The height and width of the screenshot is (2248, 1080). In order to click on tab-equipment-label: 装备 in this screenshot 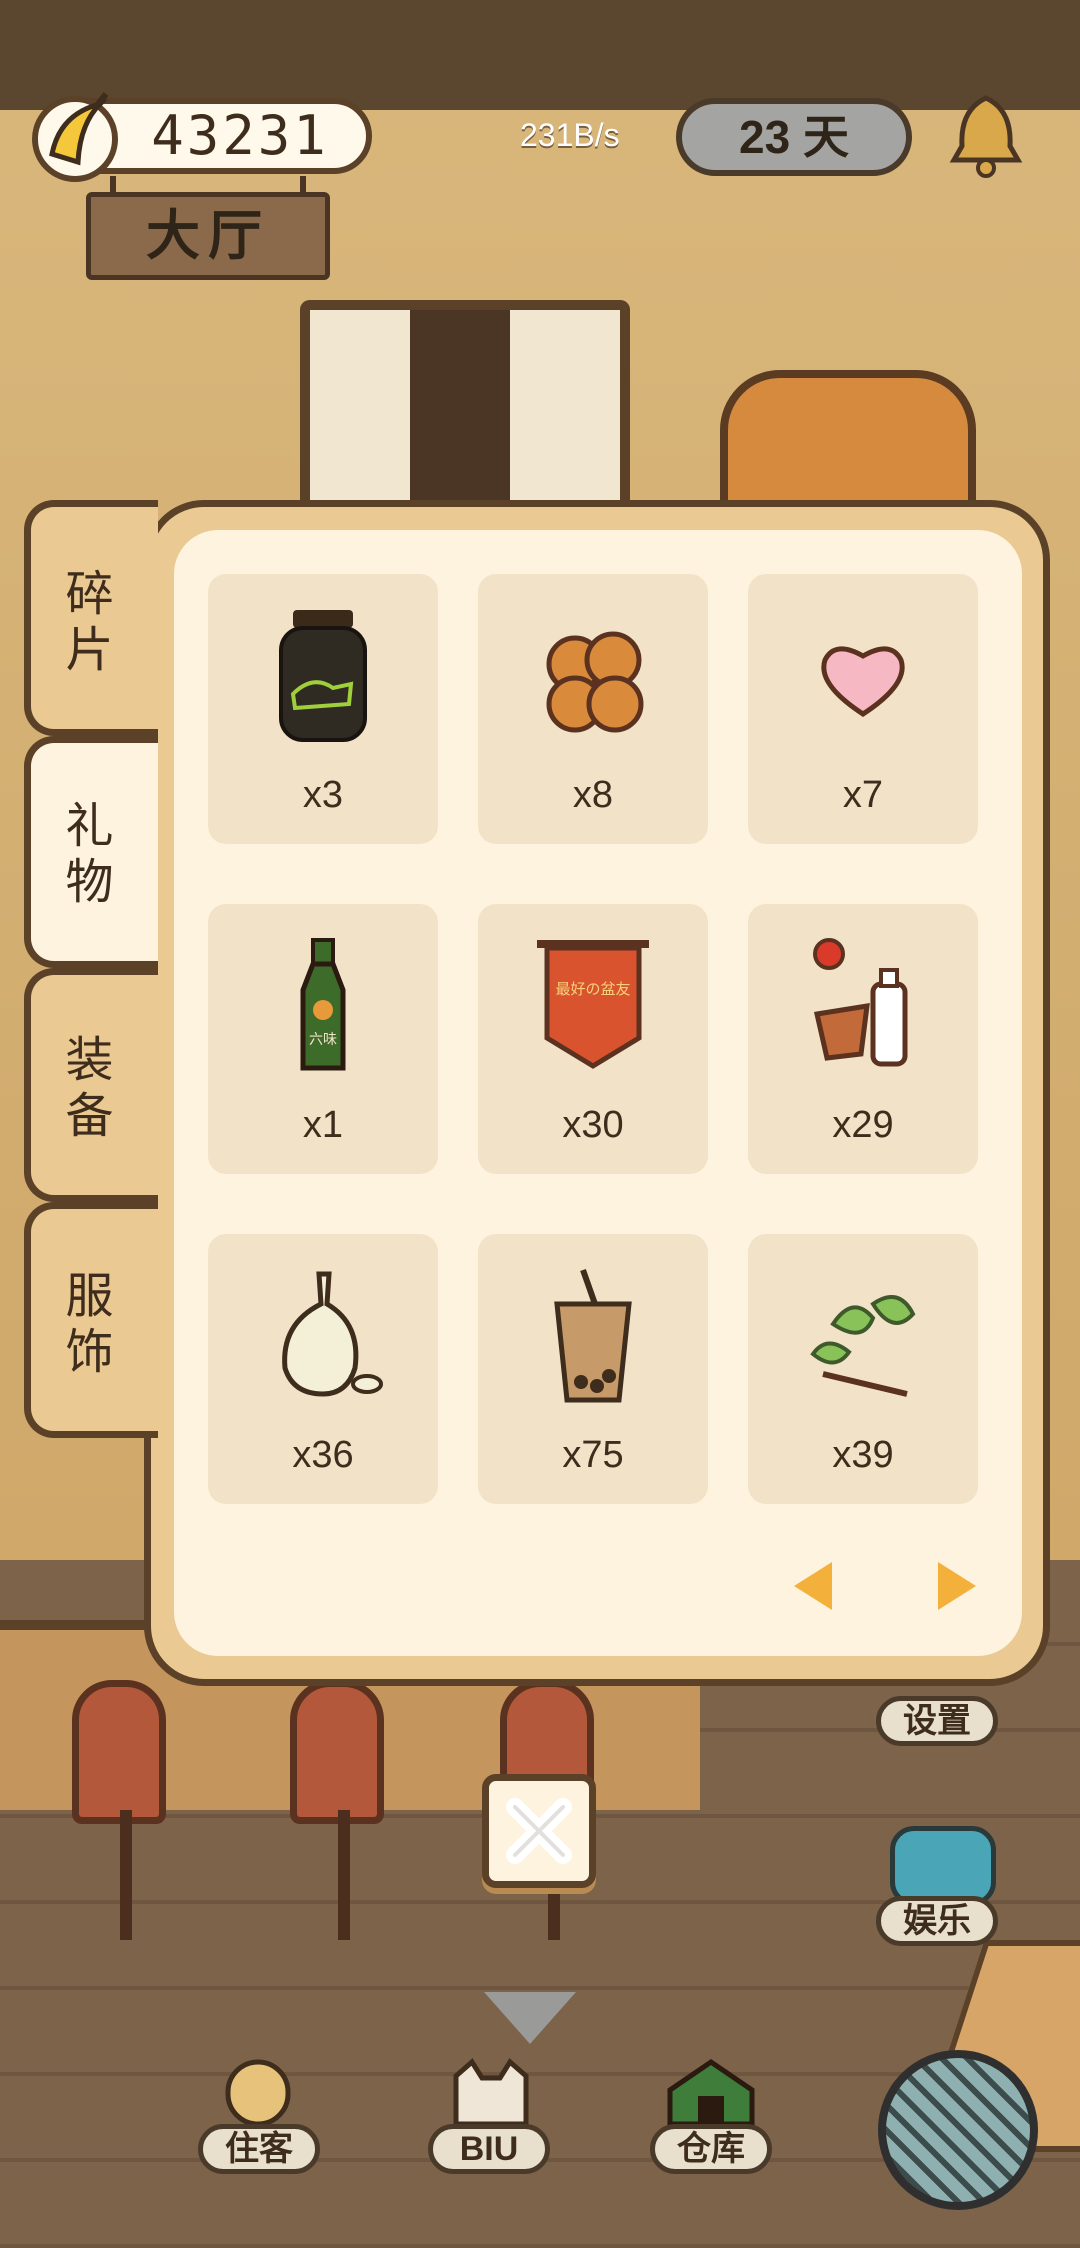, I will do `click(89, 1088)`.